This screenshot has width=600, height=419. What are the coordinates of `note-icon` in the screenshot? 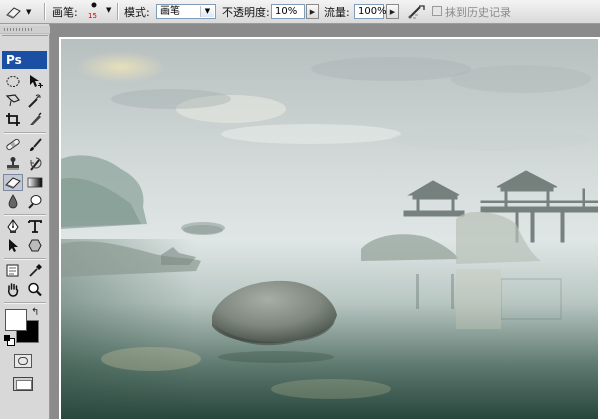 It's located at (12, 270).